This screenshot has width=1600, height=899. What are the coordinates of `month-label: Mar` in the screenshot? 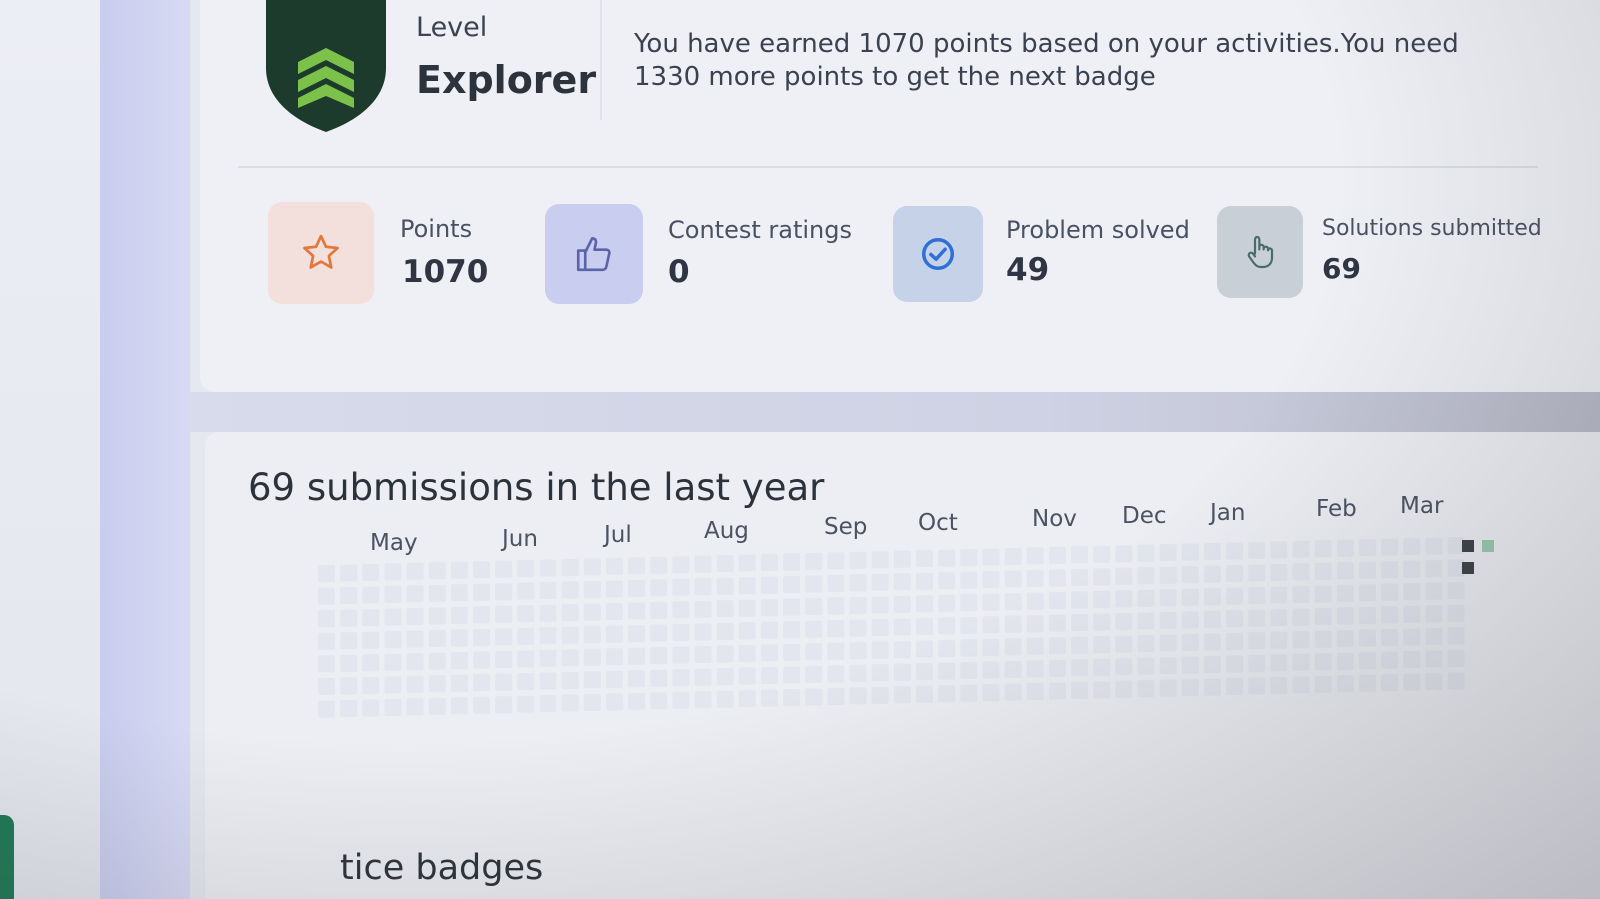 It's located at (1422, 506).